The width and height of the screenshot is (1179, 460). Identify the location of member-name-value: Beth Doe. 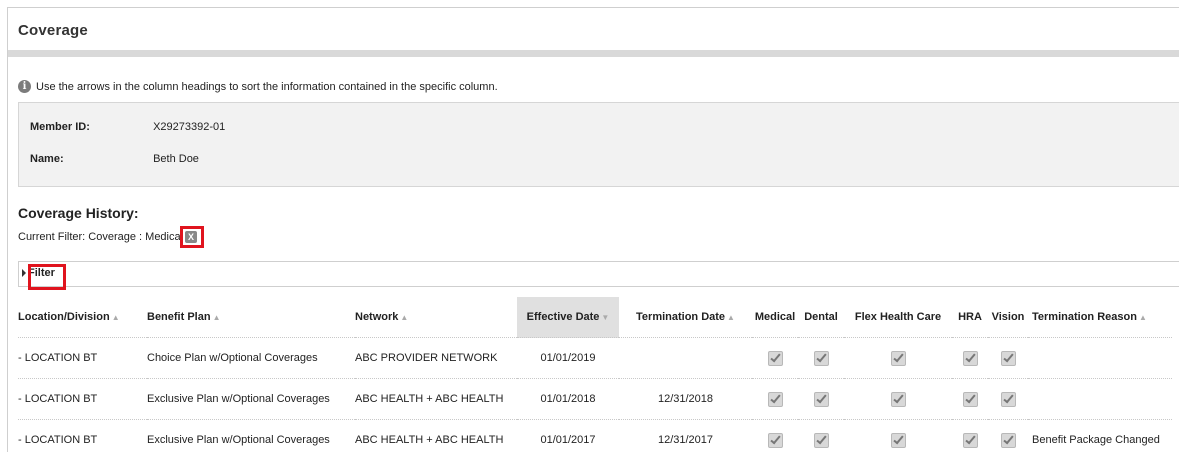
(176, 159).